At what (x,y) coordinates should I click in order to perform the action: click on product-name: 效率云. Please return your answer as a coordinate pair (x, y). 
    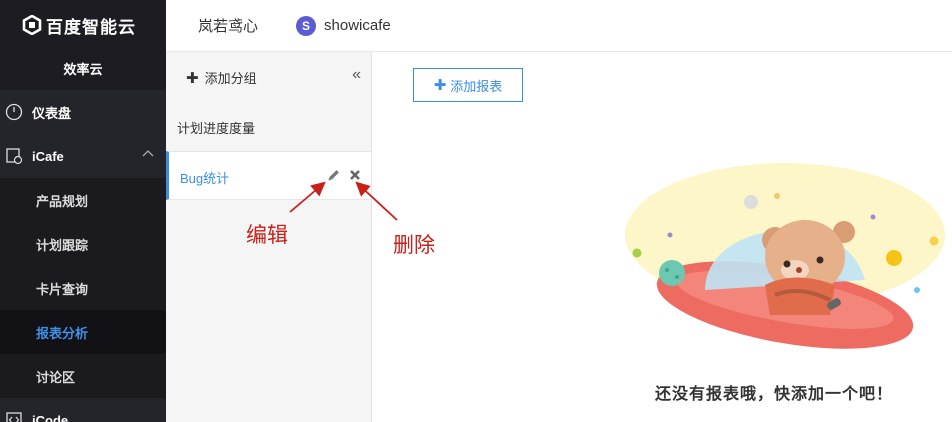
    Looking at the image, I should click on (83, 70).